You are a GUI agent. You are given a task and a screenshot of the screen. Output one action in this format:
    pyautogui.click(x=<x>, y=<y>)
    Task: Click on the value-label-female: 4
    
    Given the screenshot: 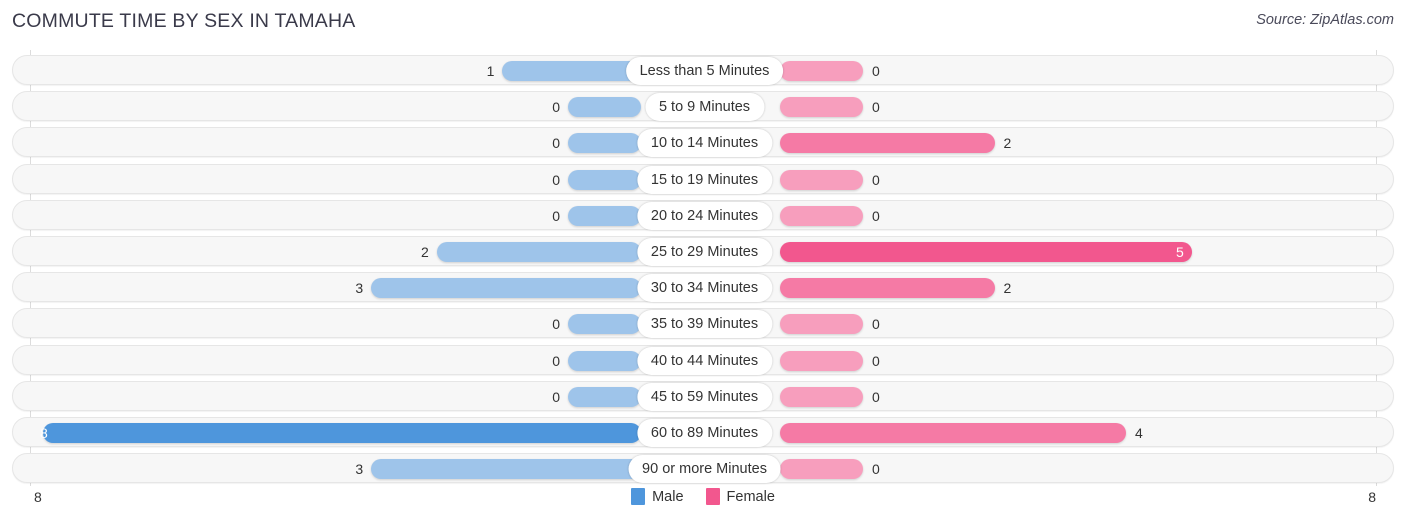 What is the action you would take?
    pyautogui.click(x=1139, y=433)
    